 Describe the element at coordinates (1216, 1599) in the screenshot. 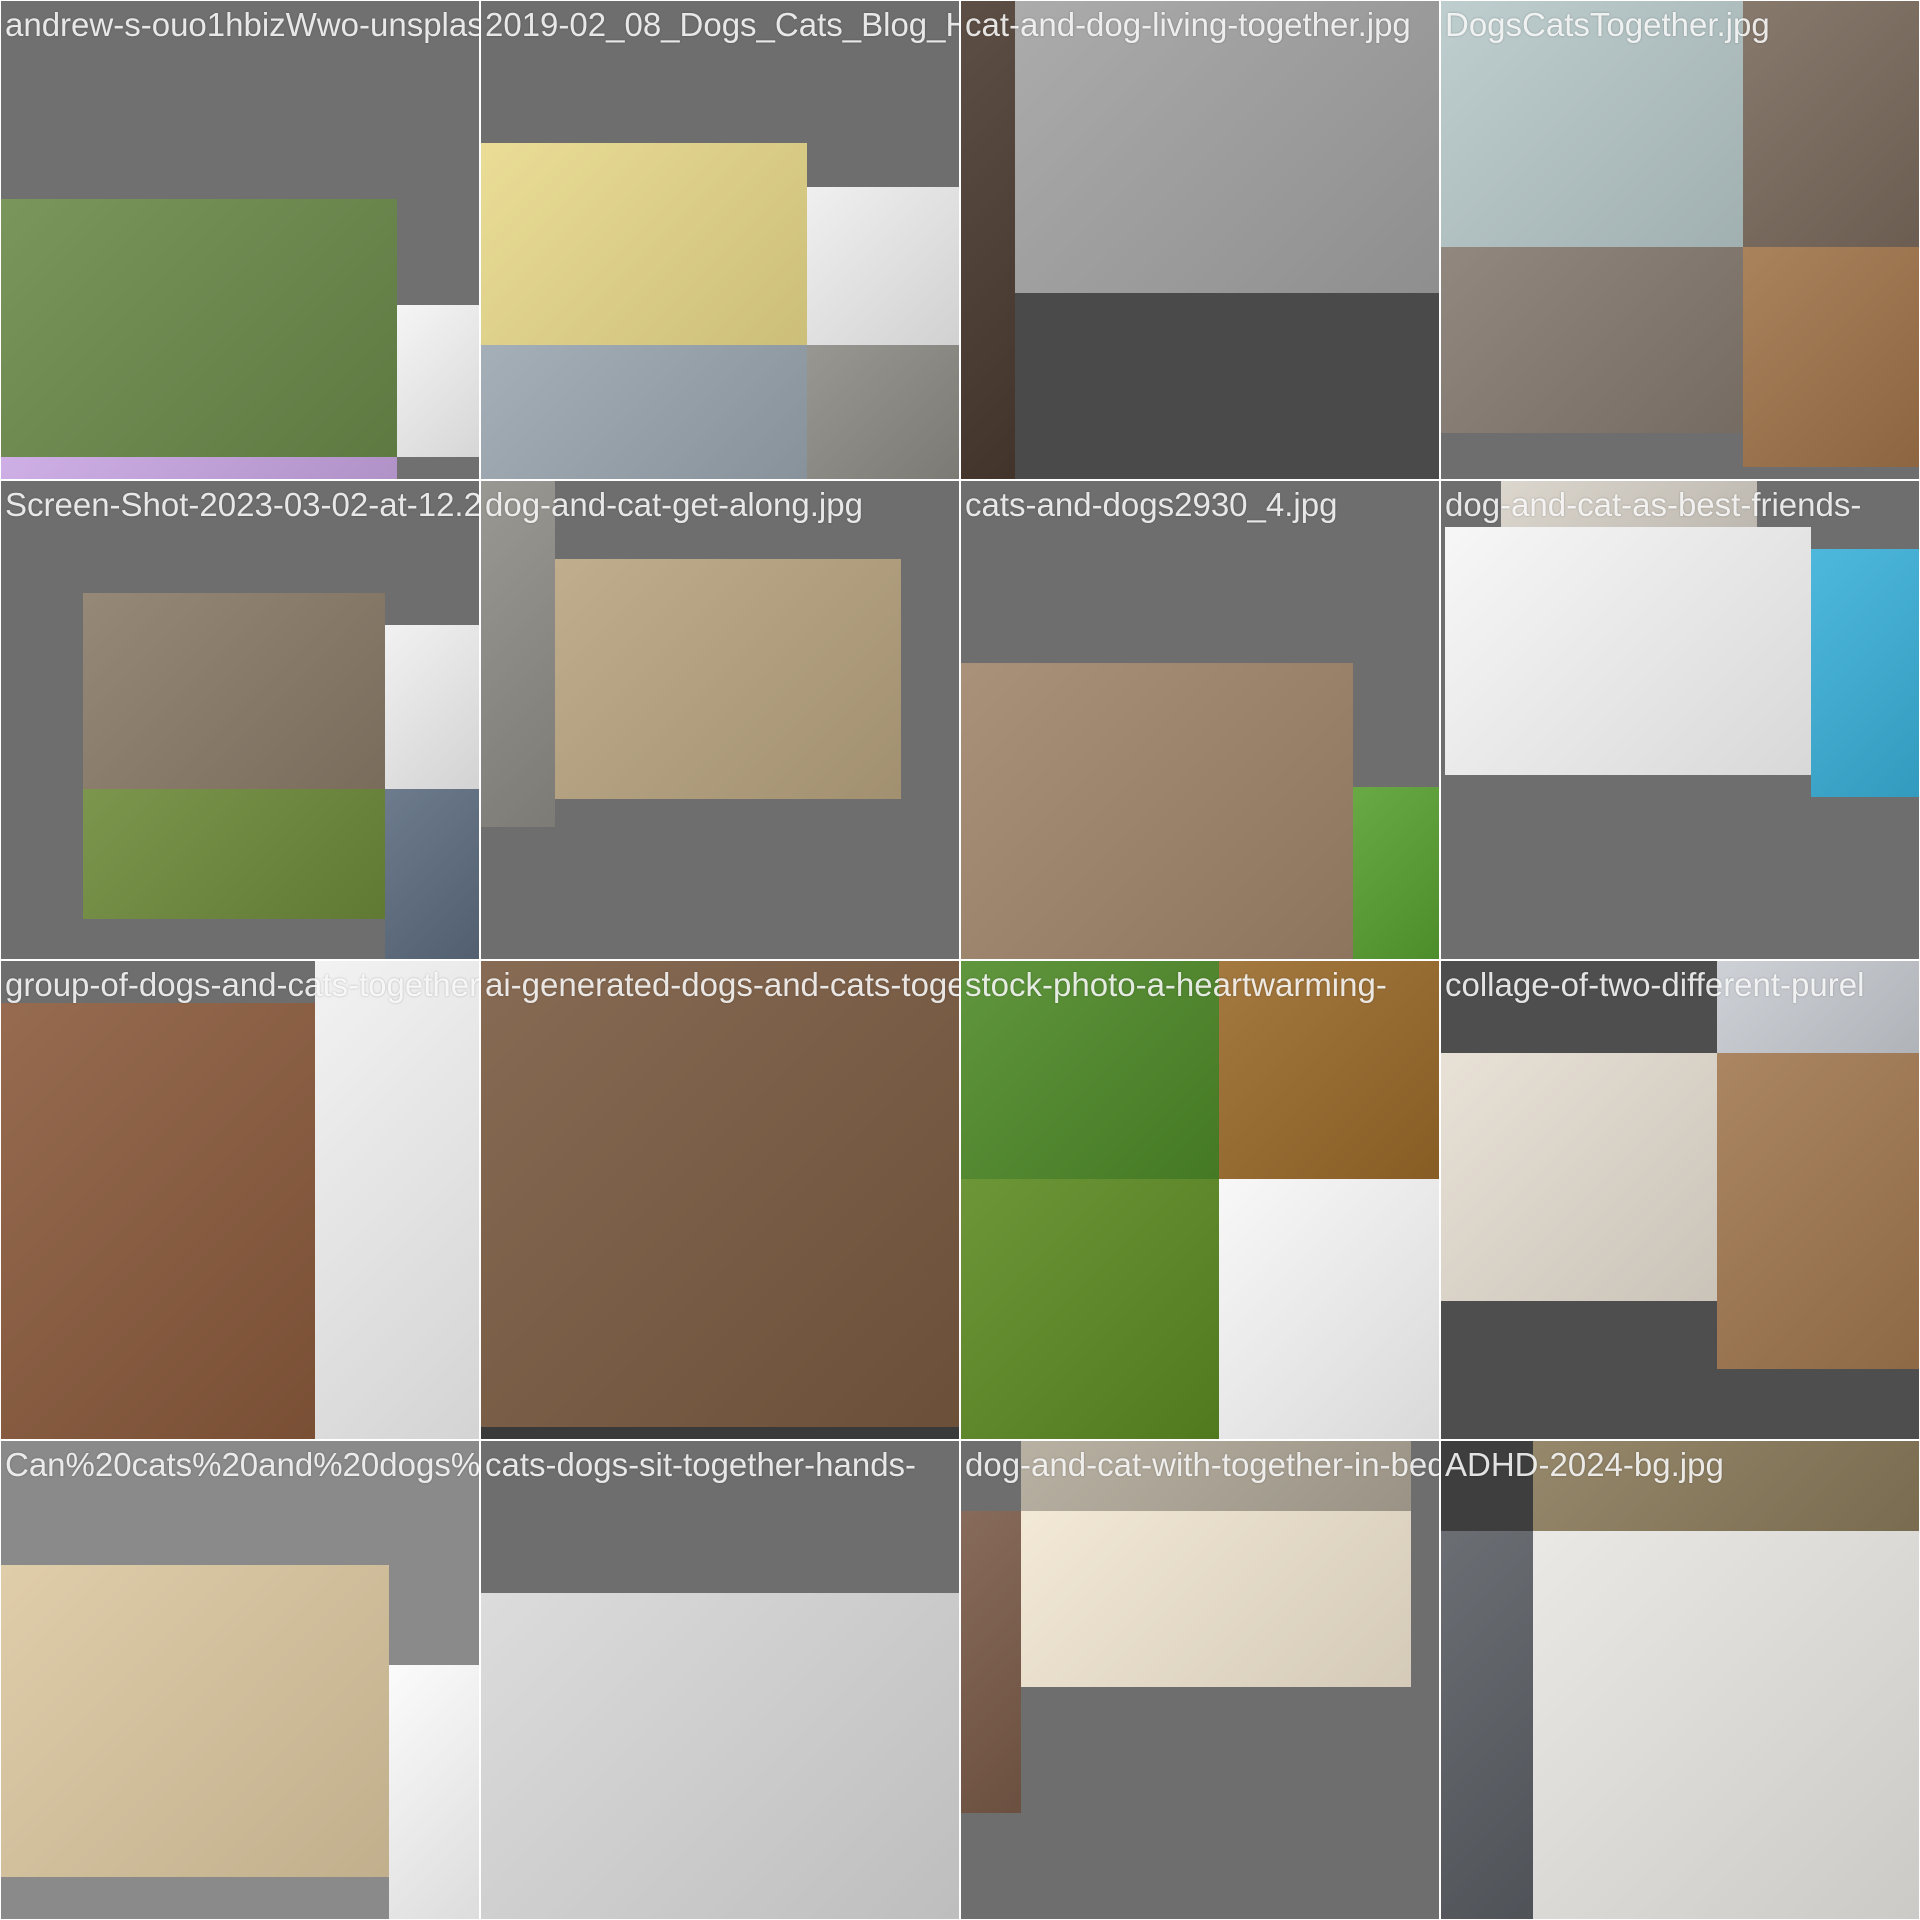

I see `kitten-and-puppy-sleeping-photo` at that location.